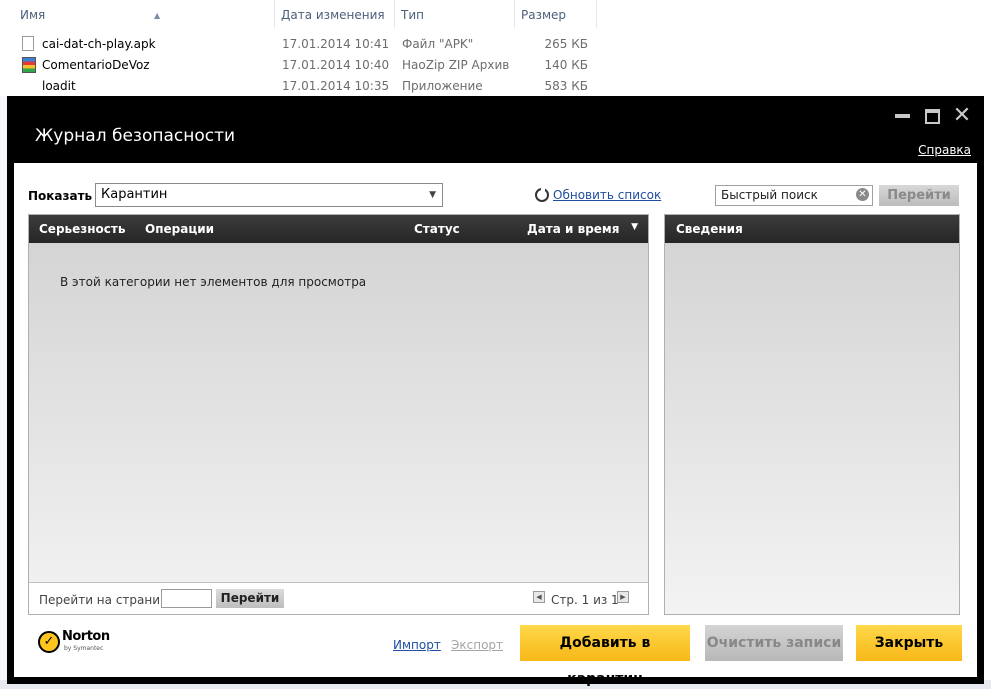  Describe the element at coordinates (634, 227) in the screenshot. I see `sort-down-icon: ▼` at that location.